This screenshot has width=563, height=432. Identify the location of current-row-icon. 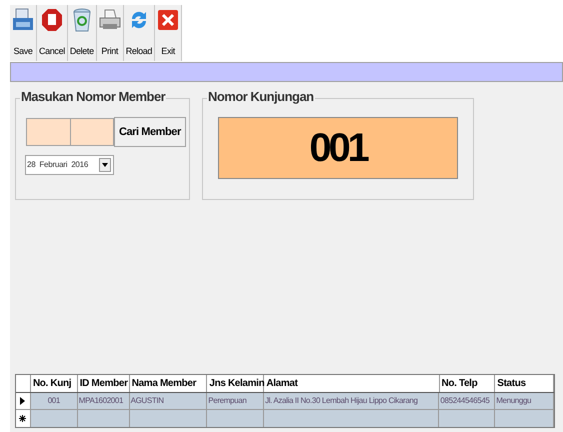
(23, 401).